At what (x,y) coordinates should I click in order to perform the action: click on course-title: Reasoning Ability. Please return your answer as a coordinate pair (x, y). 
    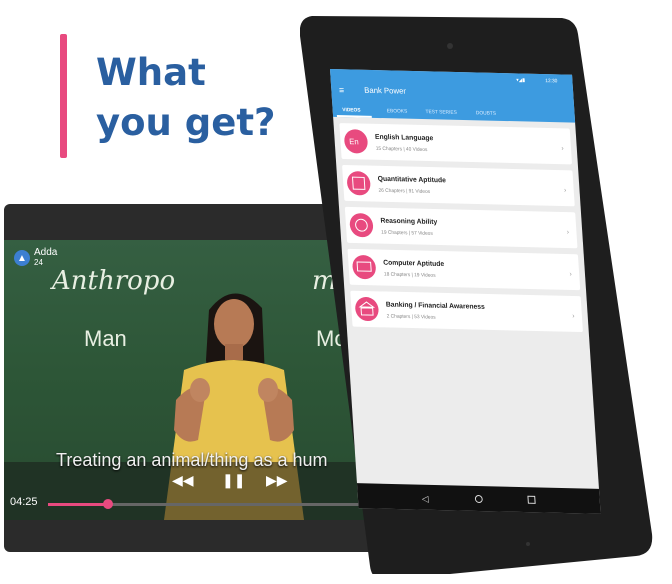
    Looking at the image, I should click on (408, 222).